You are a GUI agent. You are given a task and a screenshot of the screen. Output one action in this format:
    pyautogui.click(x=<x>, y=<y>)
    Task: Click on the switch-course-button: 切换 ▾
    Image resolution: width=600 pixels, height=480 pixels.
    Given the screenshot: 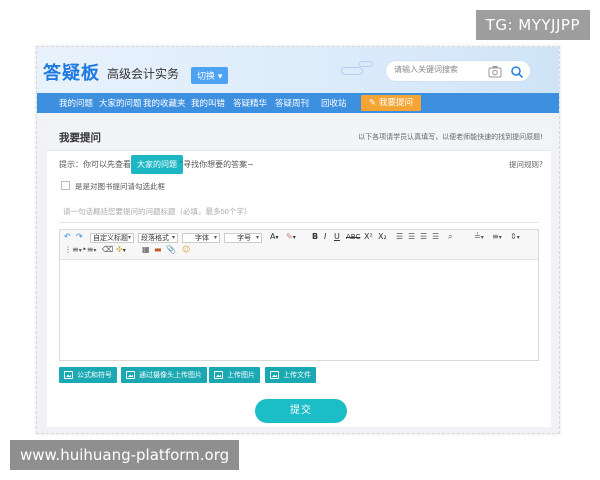 What is the action you would take?
    pyautogui.click(x=210, y=75)
    